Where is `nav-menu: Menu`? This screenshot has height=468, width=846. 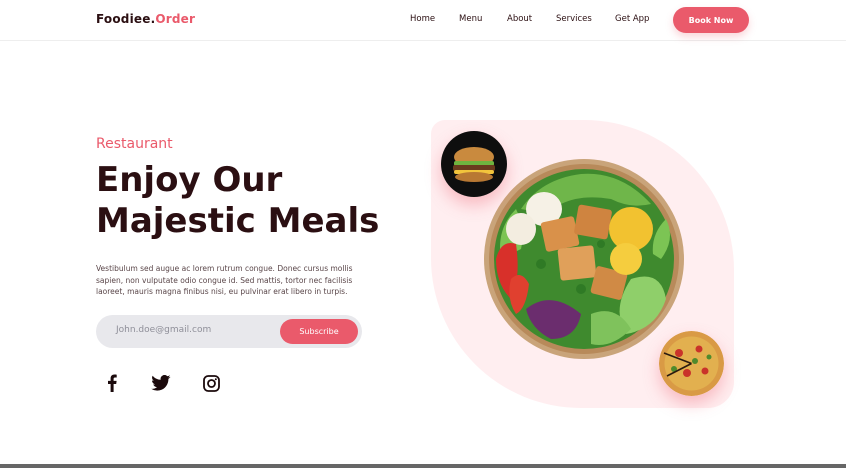
nav-menu: Menu is located at coordinates (470, 19).